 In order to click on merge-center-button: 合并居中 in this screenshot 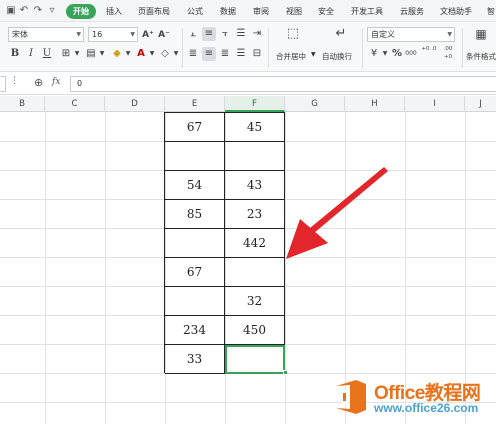, I will do `click(291, 56)`.